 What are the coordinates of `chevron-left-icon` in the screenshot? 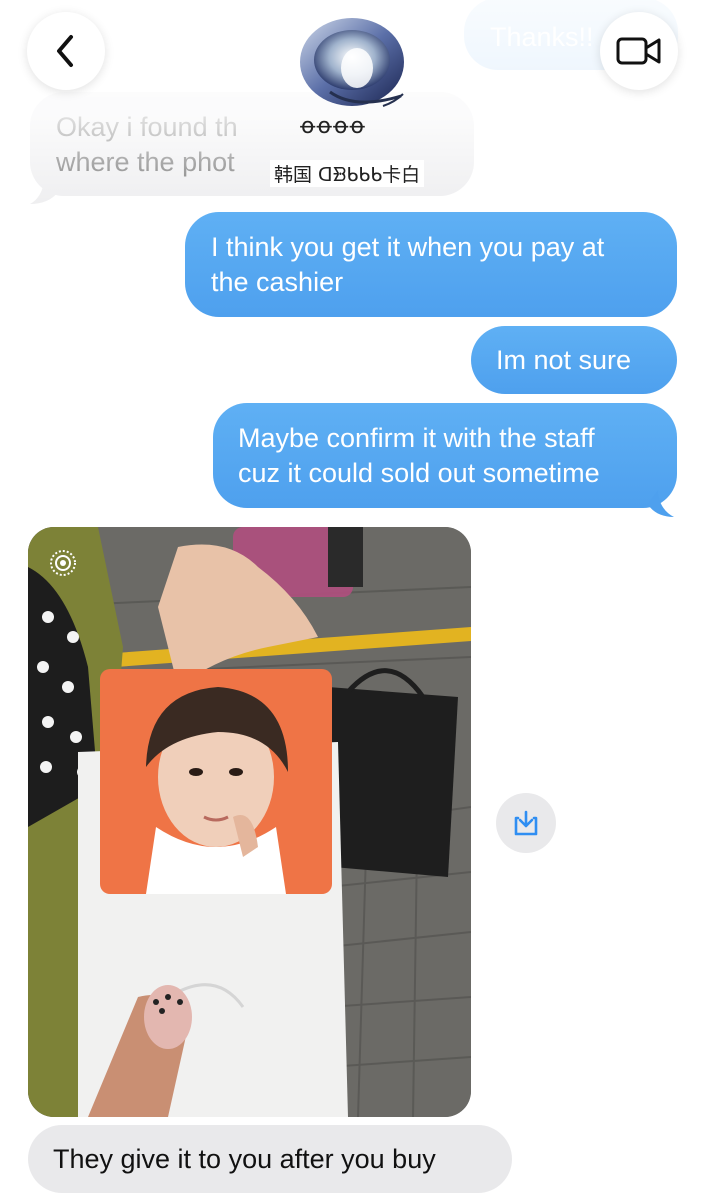 It's located at (65, 51).